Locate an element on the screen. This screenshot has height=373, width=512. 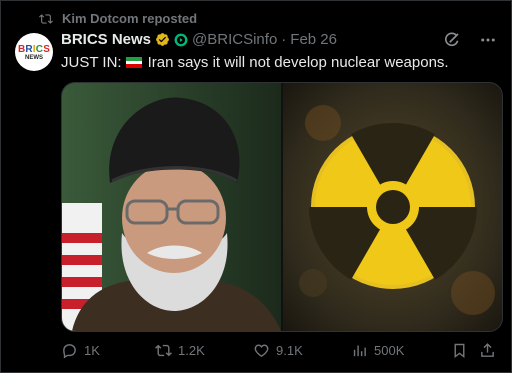
bookmark-button is located at coordinates (465, 350).